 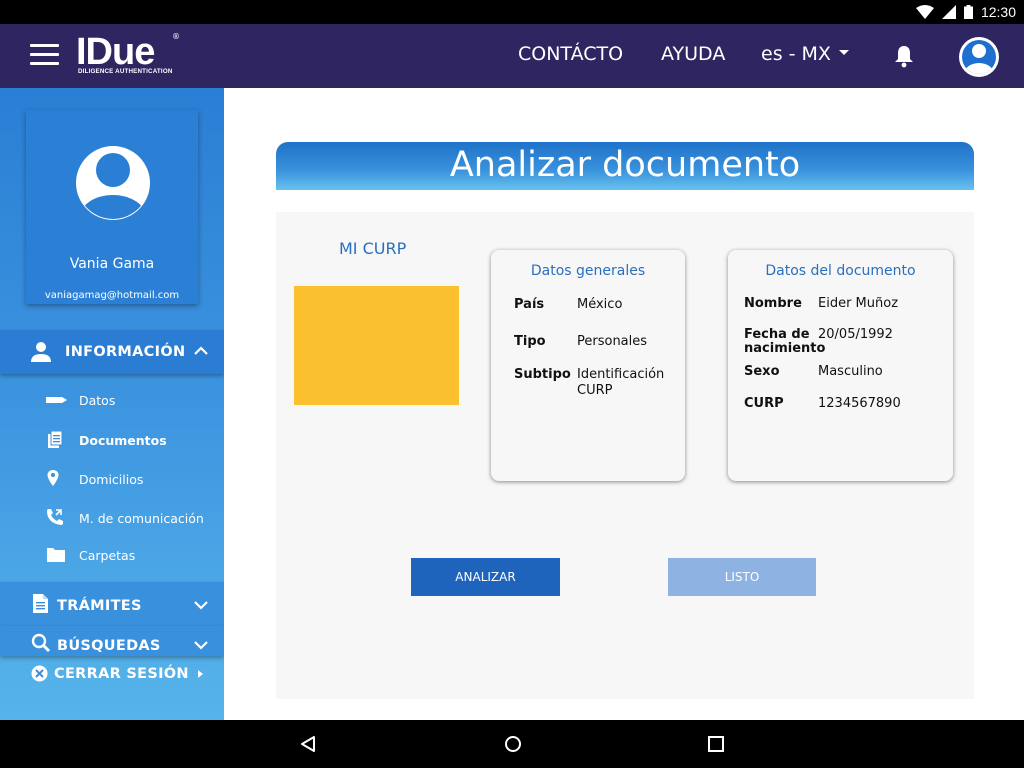 I want to click on row-label-tipo: Tipo, so click(x=530, y=341).